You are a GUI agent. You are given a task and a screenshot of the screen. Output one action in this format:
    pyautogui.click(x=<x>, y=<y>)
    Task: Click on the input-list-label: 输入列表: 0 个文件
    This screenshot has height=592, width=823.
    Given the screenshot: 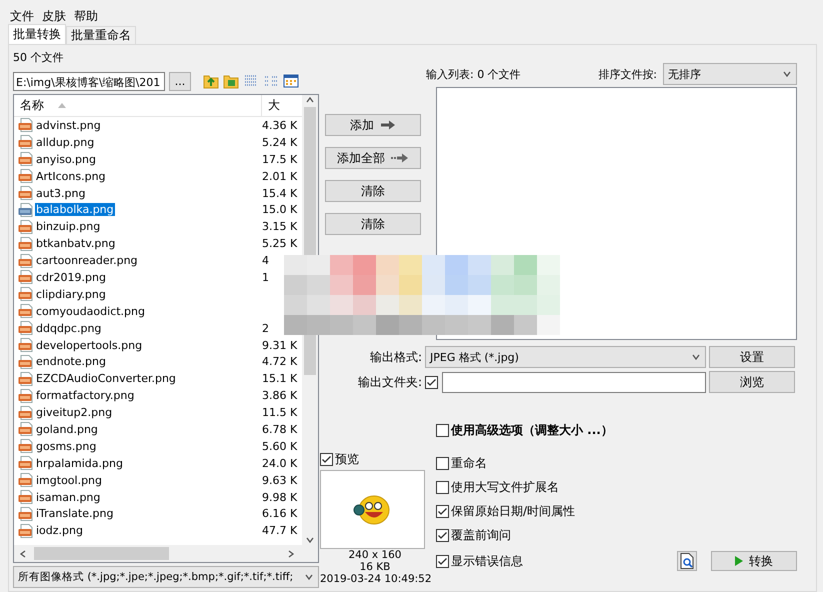 What is the action you would take?
    pyautogui.click(x=473, y=74)
    